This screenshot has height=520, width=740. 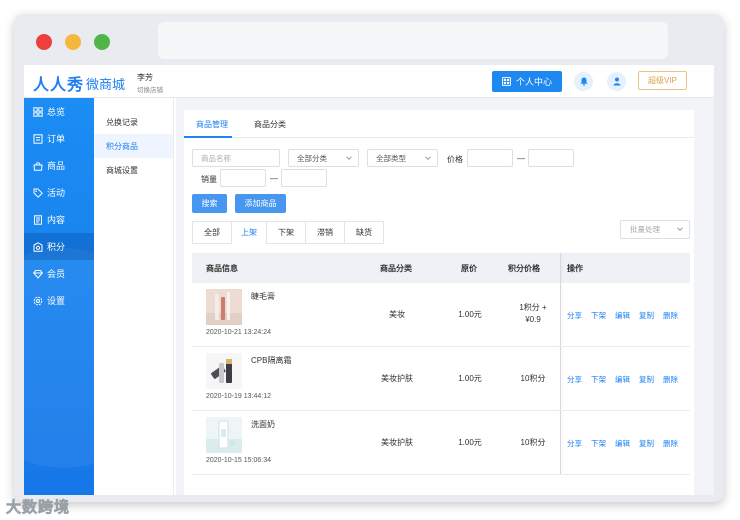 What do you see at coordinates (56, 112) in the screenshot?
I see `sidebar-item-label: 总览` at bounding box center [56, 112].